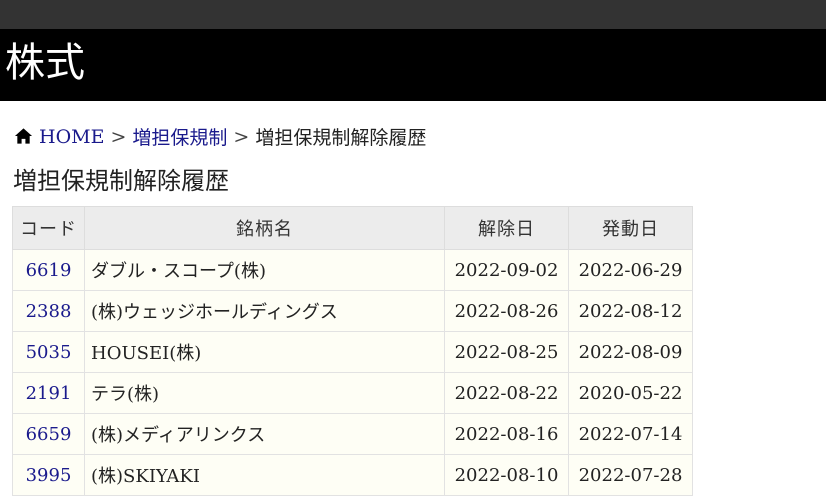 The width and height of the screenshot is (826, 498). I want to click on trigger-date: 2022-08-09, so click(630, 352).